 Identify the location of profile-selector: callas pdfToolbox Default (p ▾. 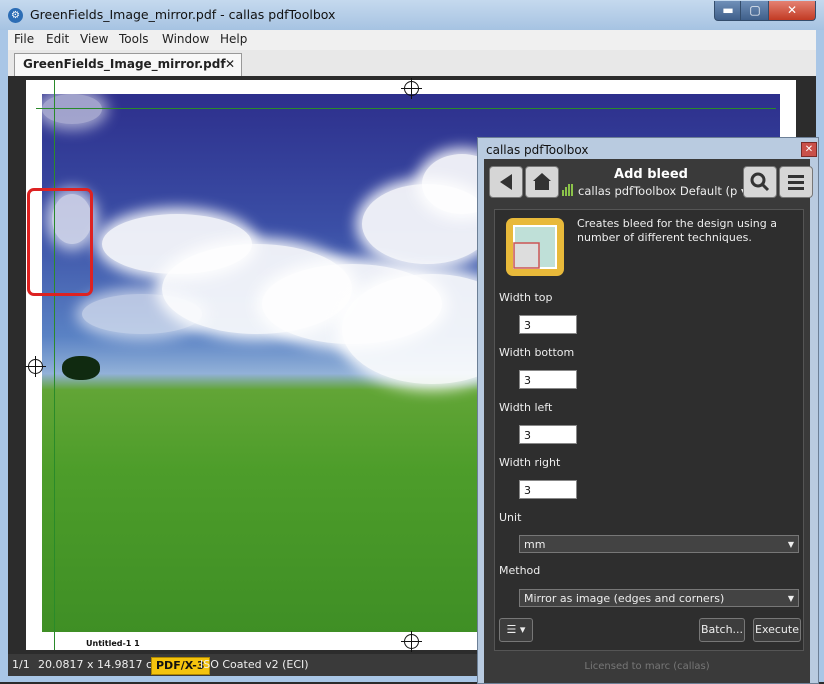
(654, 191).